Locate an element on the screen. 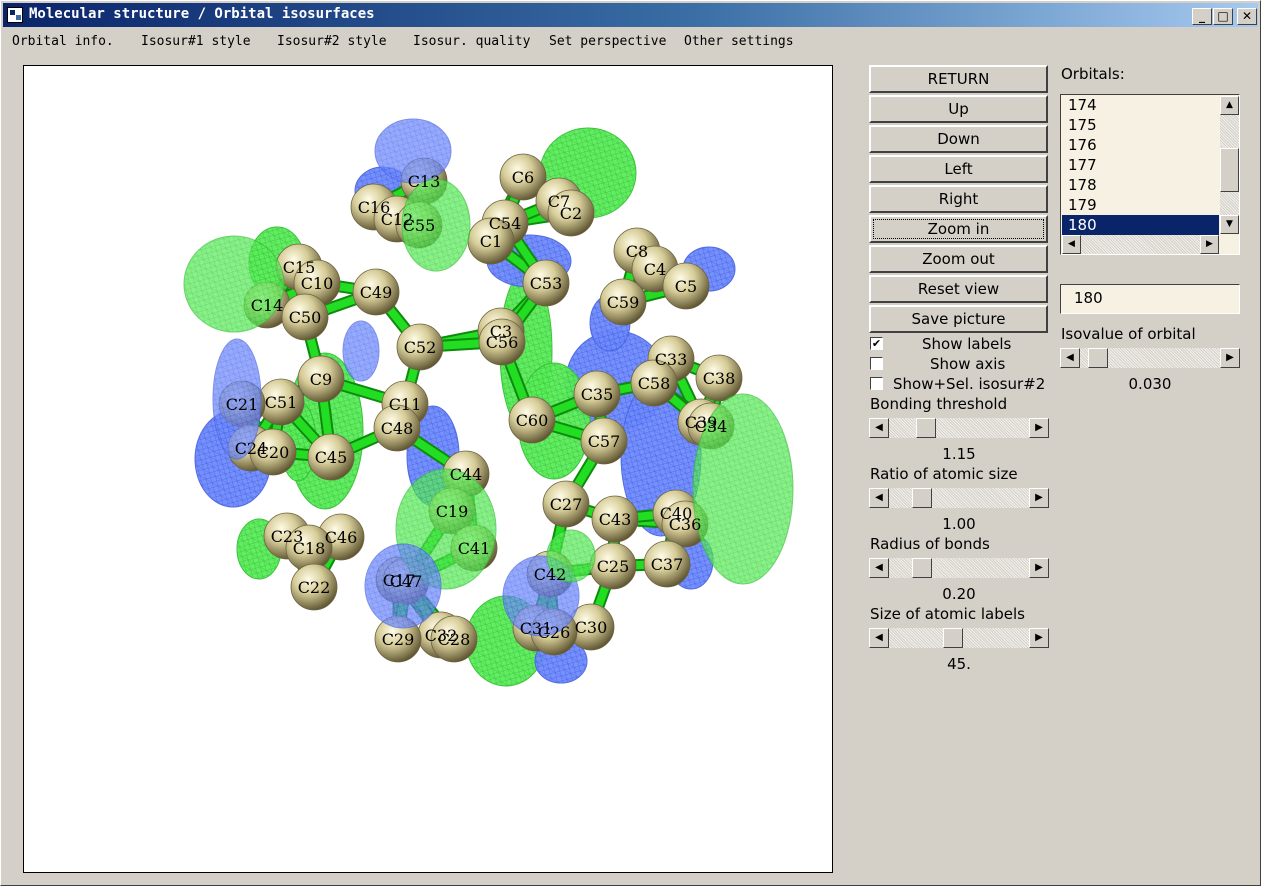 The height and width of the screenshot is (886, 1261). show-sel-isosur2-checkbox: Show+Sel. isosur#2 is located at coordinates (959, 385).